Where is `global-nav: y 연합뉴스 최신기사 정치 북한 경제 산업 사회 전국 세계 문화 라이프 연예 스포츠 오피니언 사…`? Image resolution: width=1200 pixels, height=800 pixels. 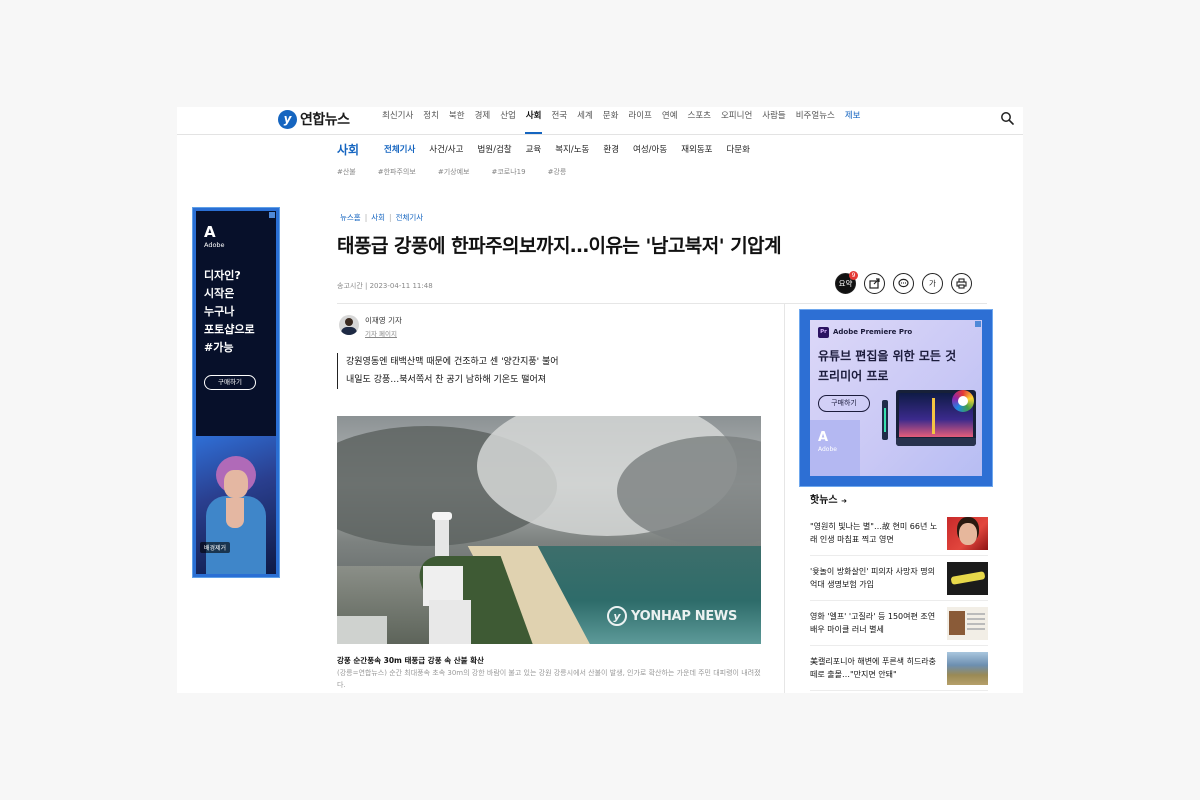 global-nav: y 연합뉴스 최신기사 정치 북한 경제 산업 사회 전국 세계 문화 라이프 연예 스포츠 오피니언 사… is located at coordinates (600, 121).